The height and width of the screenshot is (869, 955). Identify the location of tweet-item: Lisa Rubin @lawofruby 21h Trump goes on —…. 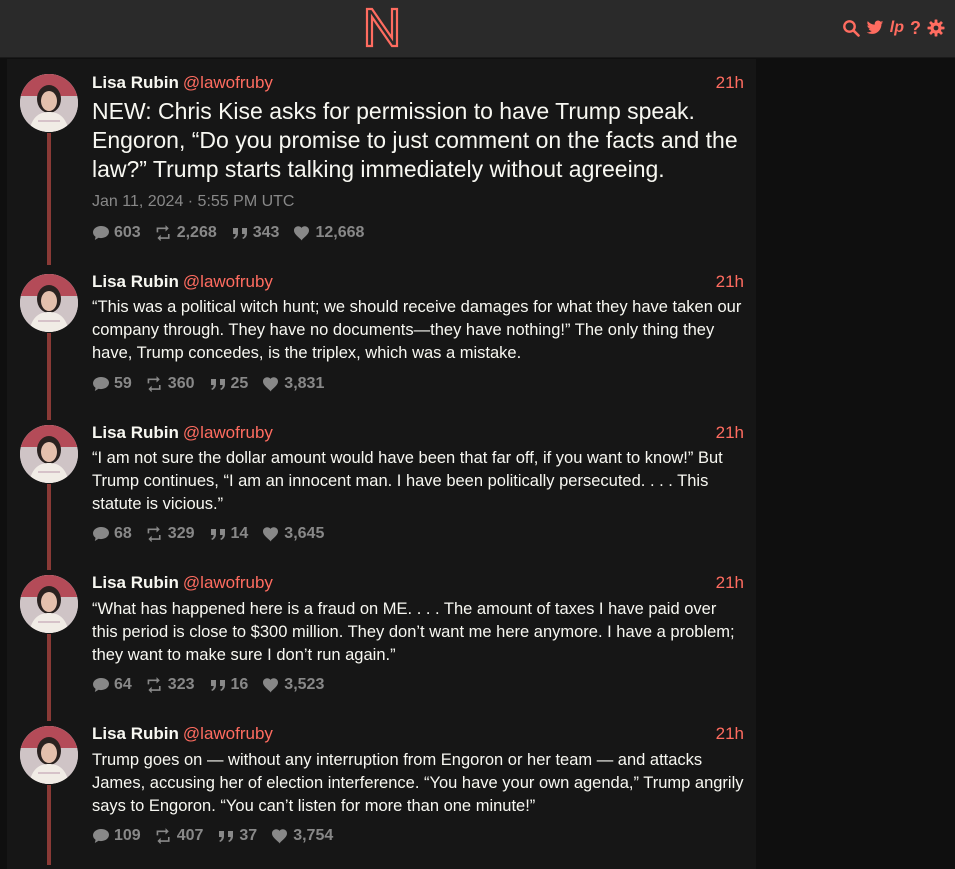
(381, 788).